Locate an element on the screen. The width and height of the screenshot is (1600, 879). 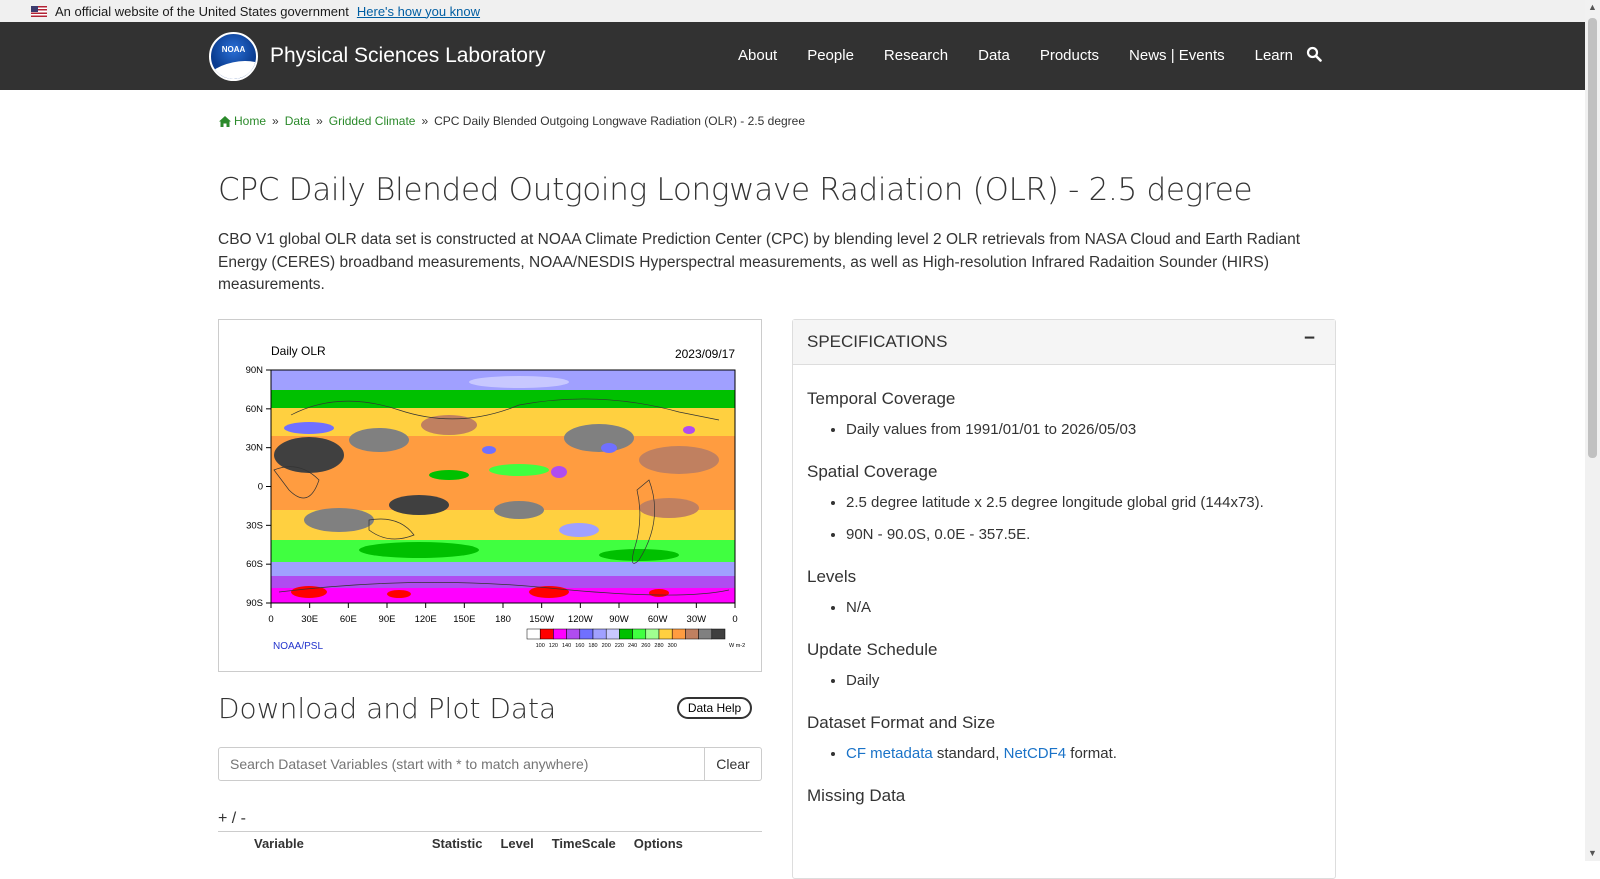
colorbar-label: 280 is located at coordinates (658, 646).